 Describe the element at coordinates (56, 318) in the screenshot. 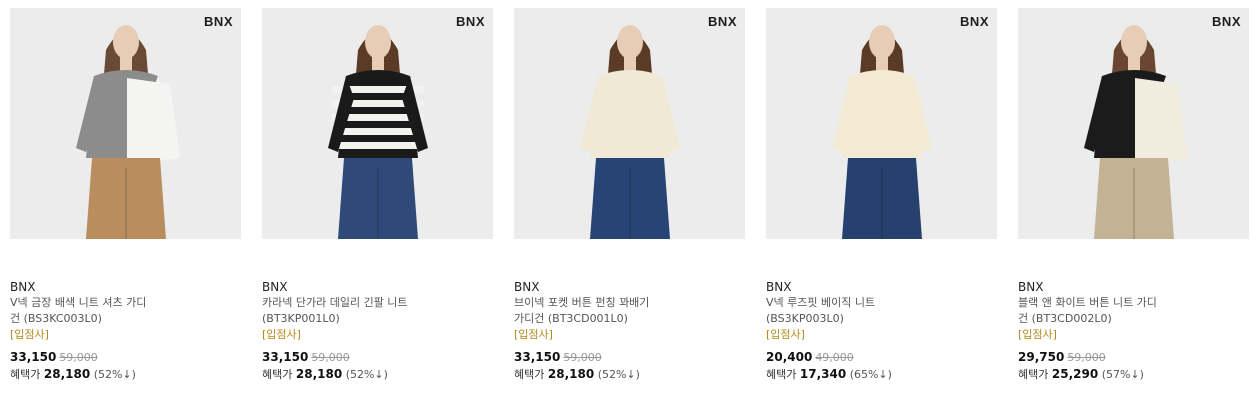

I see `product-name-line2: 건 (BS3KC003L0)` at that location.